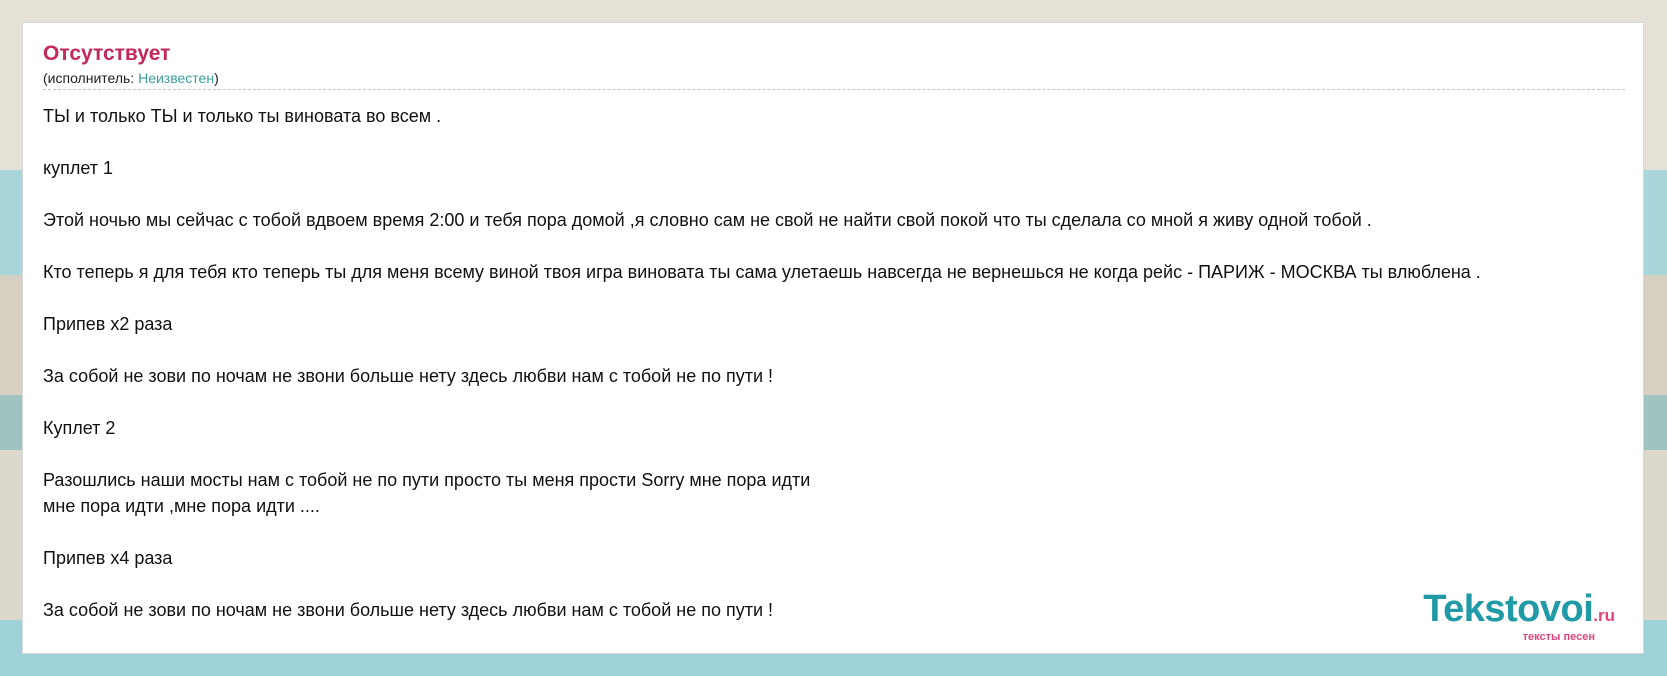 Image resolution: width=1667 pixels, height=676 pixels. What do you see at coordinates (1508, 609) in the screenshot?
I see `logo-name: Tekstovoi` at bounding box center [1508, 609].